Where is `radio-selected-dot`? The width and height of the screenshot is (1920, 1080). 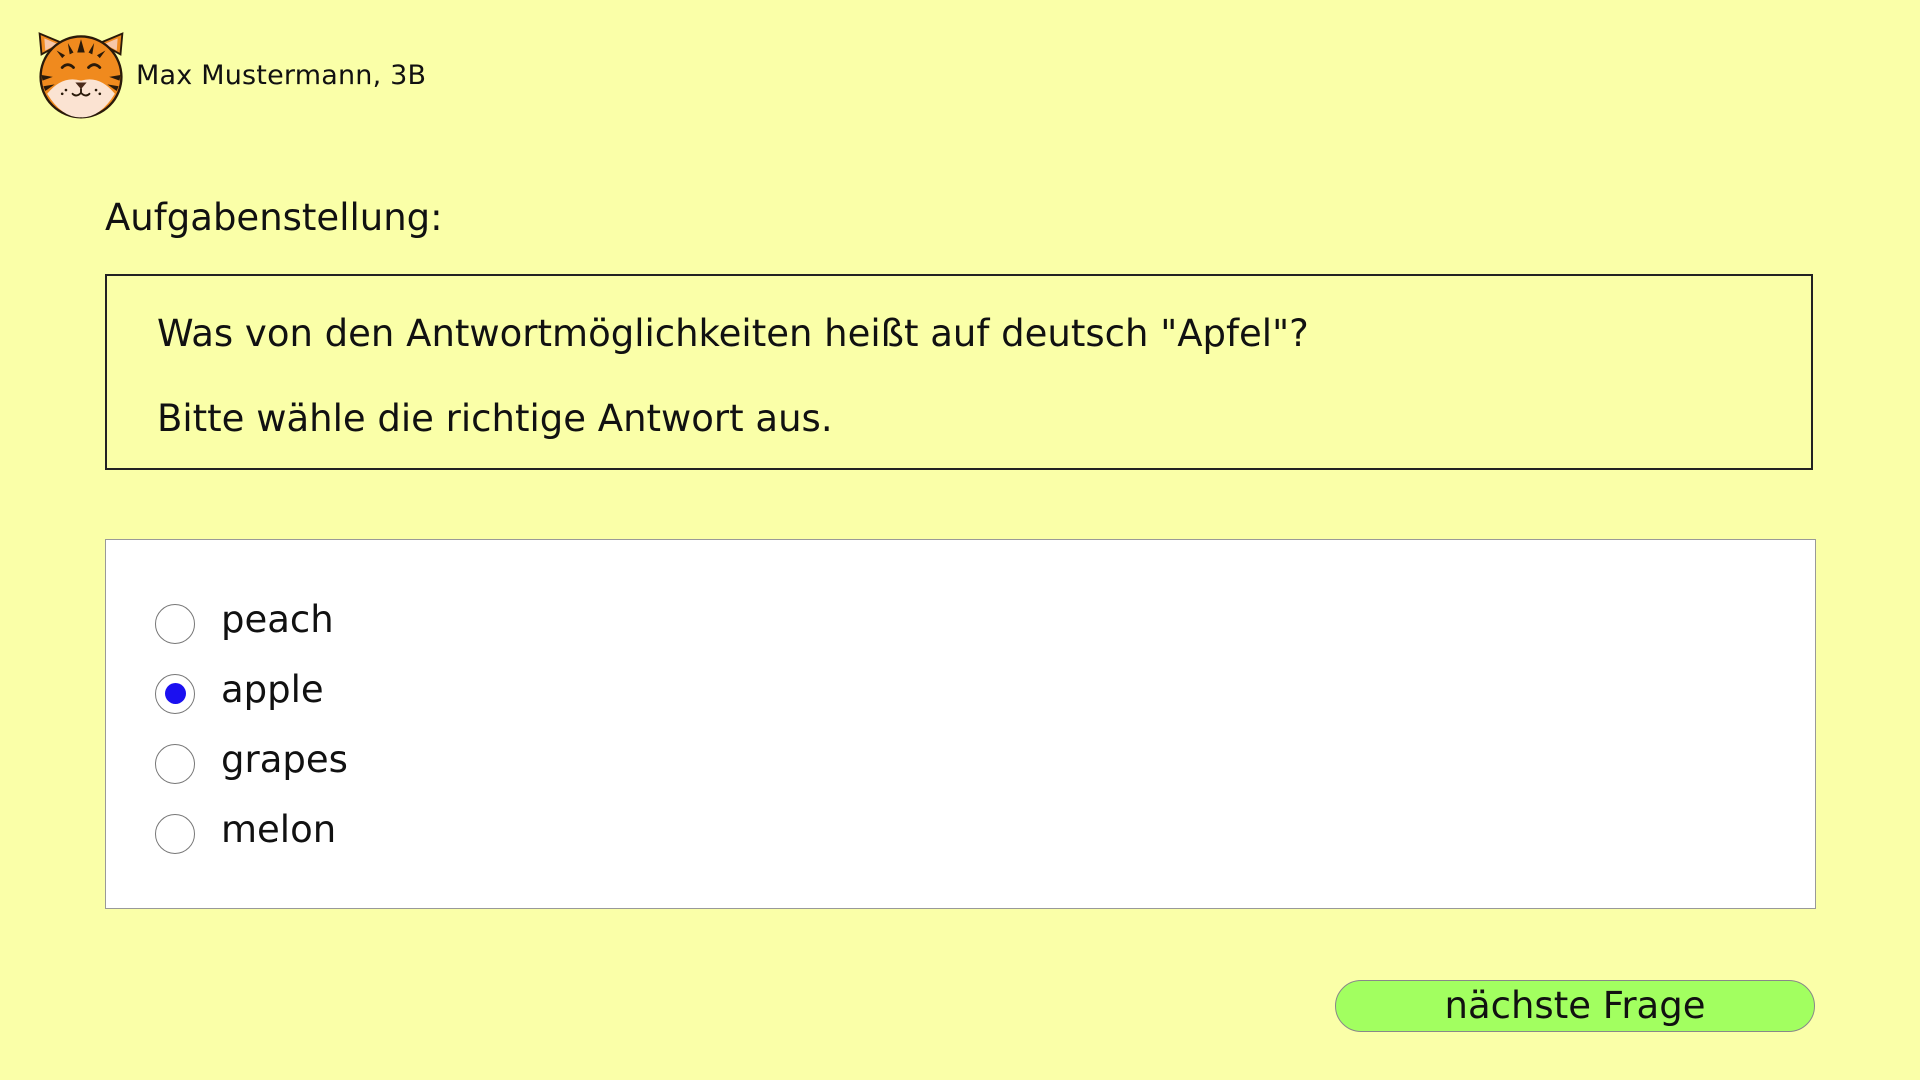
radio-selected-dot is located at coordinates (175, 693).